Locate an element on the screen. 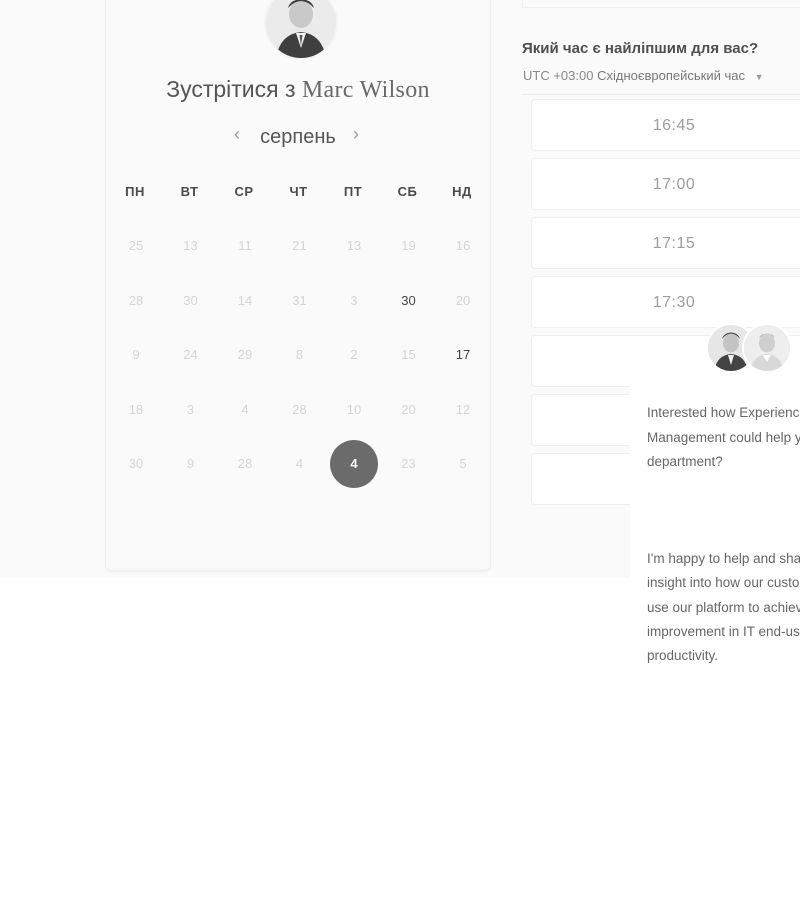  chevron-right-icon: › is located at coordinates (356, 134).